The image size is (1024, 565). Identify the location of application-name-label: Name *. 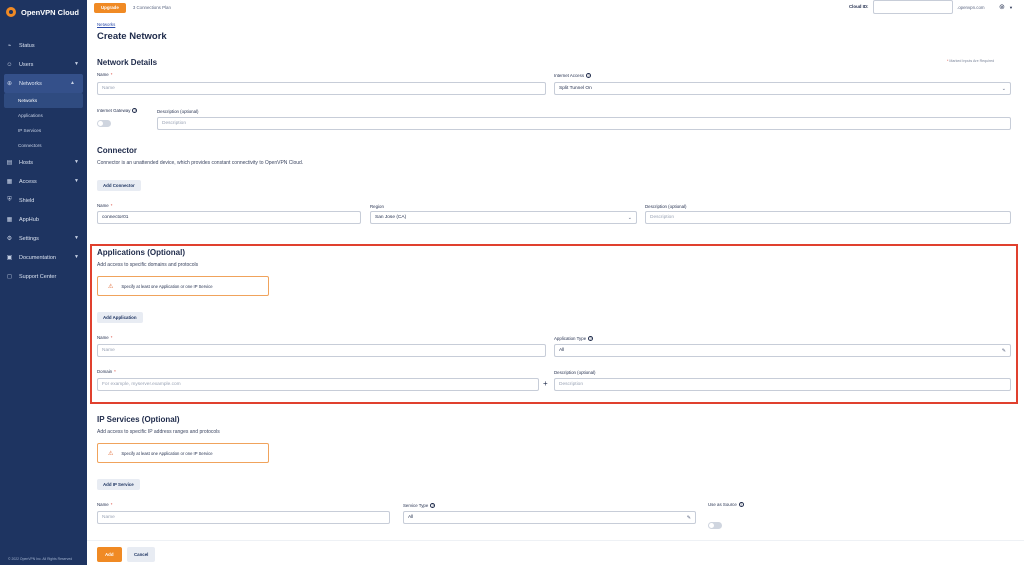
(105, 337).